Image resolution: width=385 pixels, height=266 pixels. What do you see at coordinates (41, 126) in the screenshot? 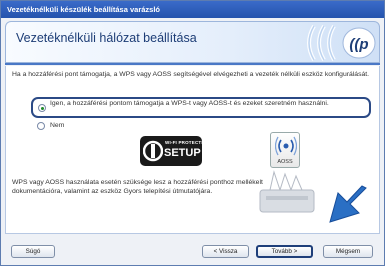
I see `option-no-radio` at bounding box center [41, 126].